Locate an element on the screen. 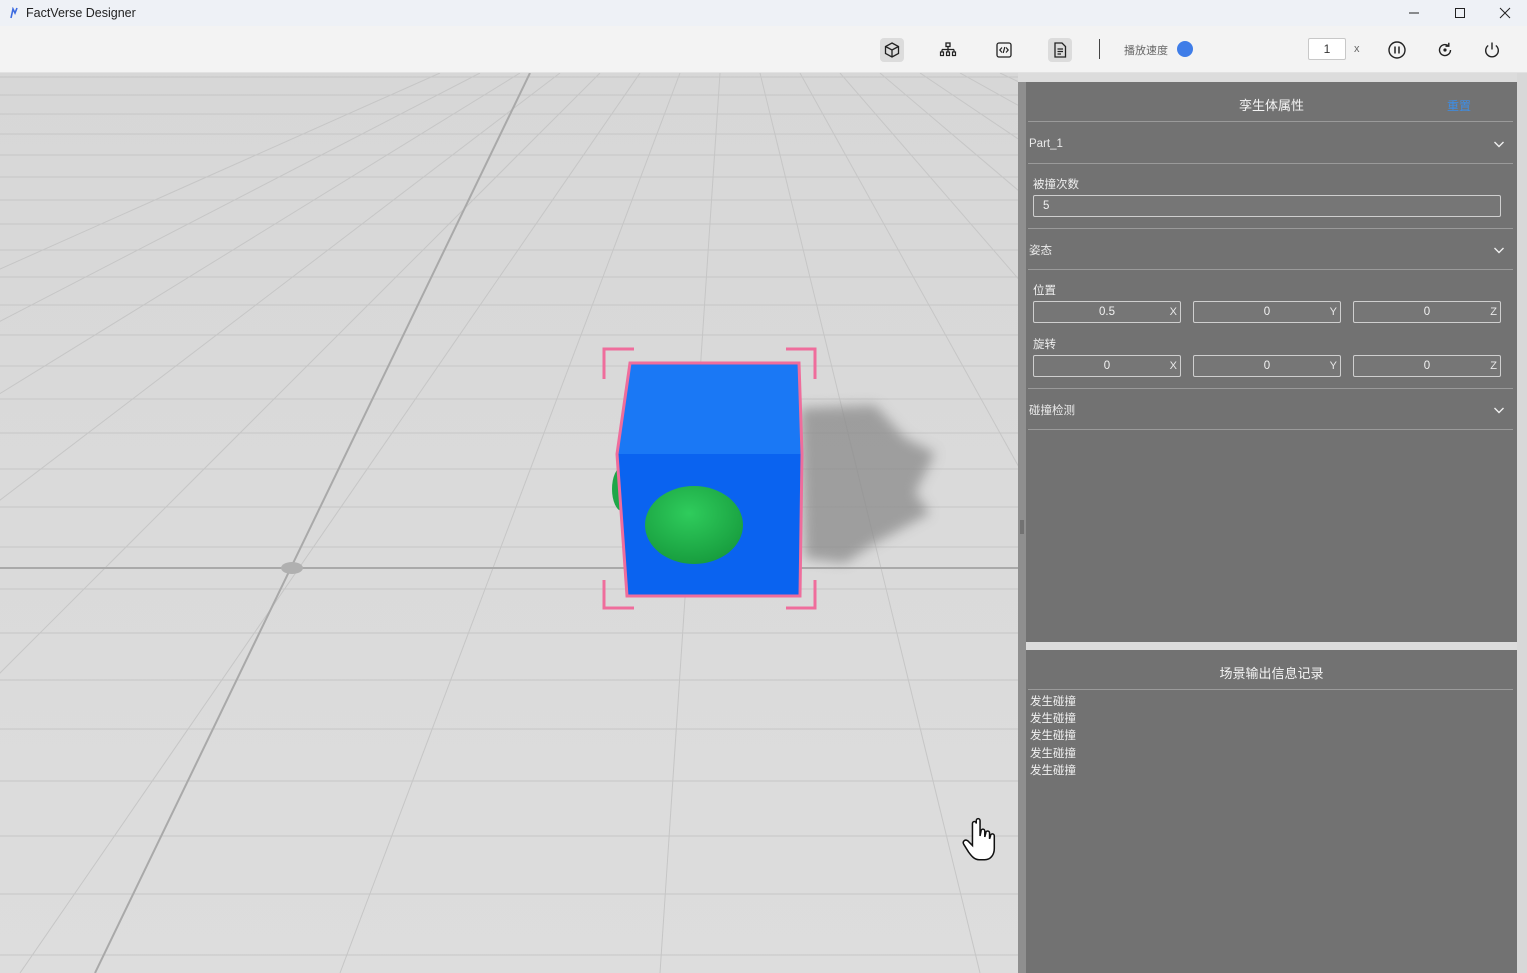 The image size is (1527, 973). hit-count-field: 5 is located at coordinates (1267, 206).